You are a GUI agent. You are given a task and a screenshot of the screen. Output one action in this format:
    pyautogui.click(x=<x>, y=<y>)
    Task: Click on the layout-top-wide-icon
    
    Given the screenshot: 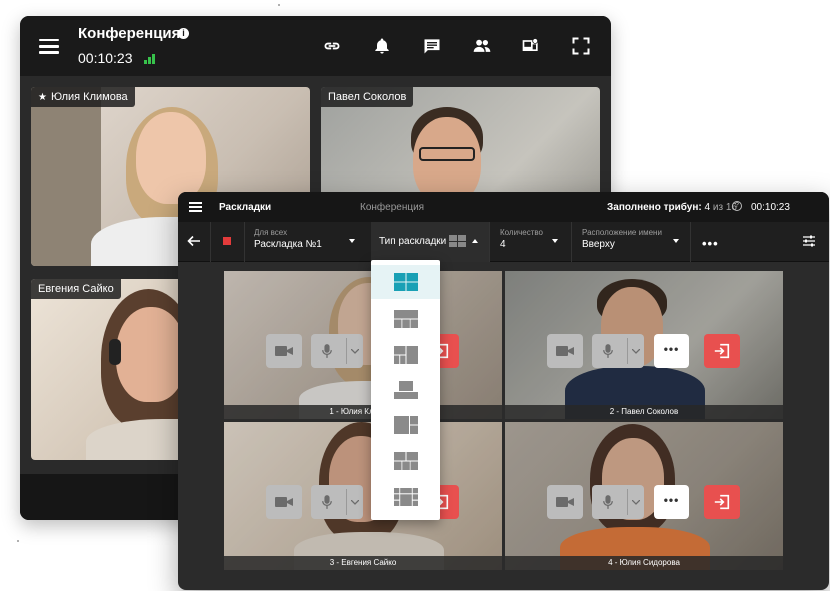 What is the action you would take?
    pyautogui.click(x=406, y=319)
    